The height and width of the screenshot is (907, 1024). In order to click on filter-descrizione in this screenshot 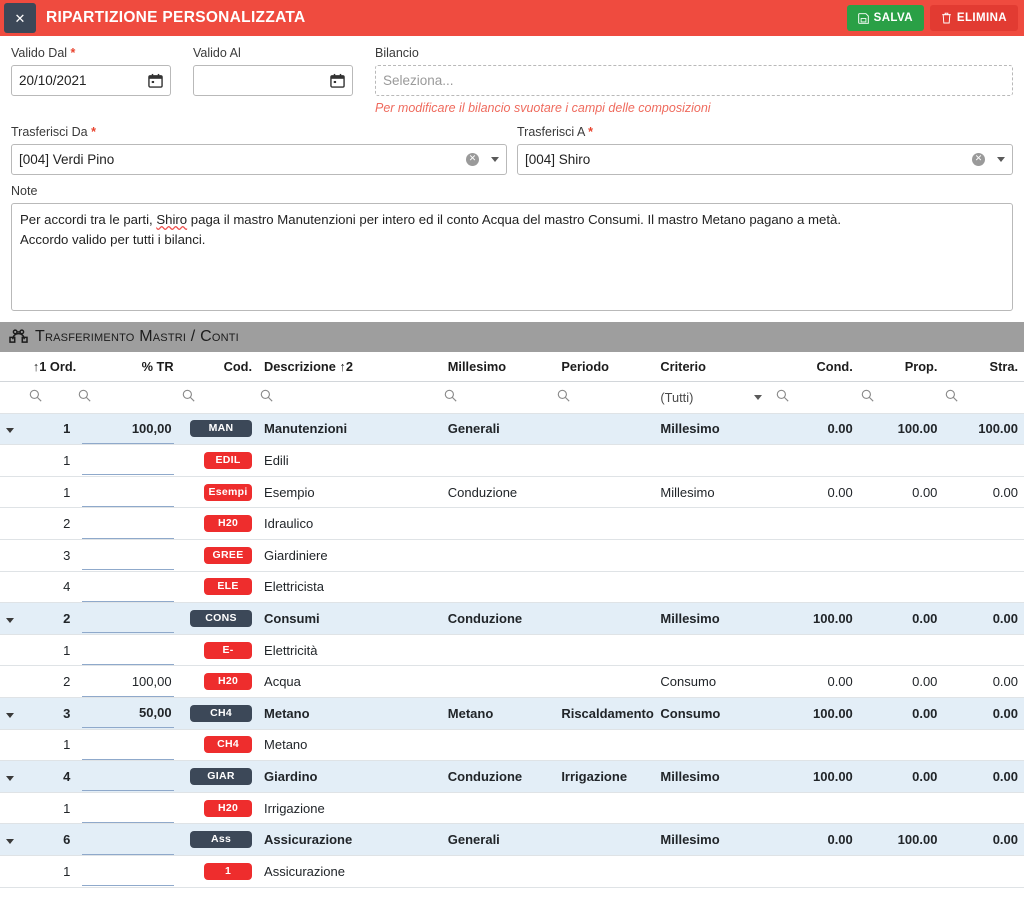, I will do `click(350, 397)`.